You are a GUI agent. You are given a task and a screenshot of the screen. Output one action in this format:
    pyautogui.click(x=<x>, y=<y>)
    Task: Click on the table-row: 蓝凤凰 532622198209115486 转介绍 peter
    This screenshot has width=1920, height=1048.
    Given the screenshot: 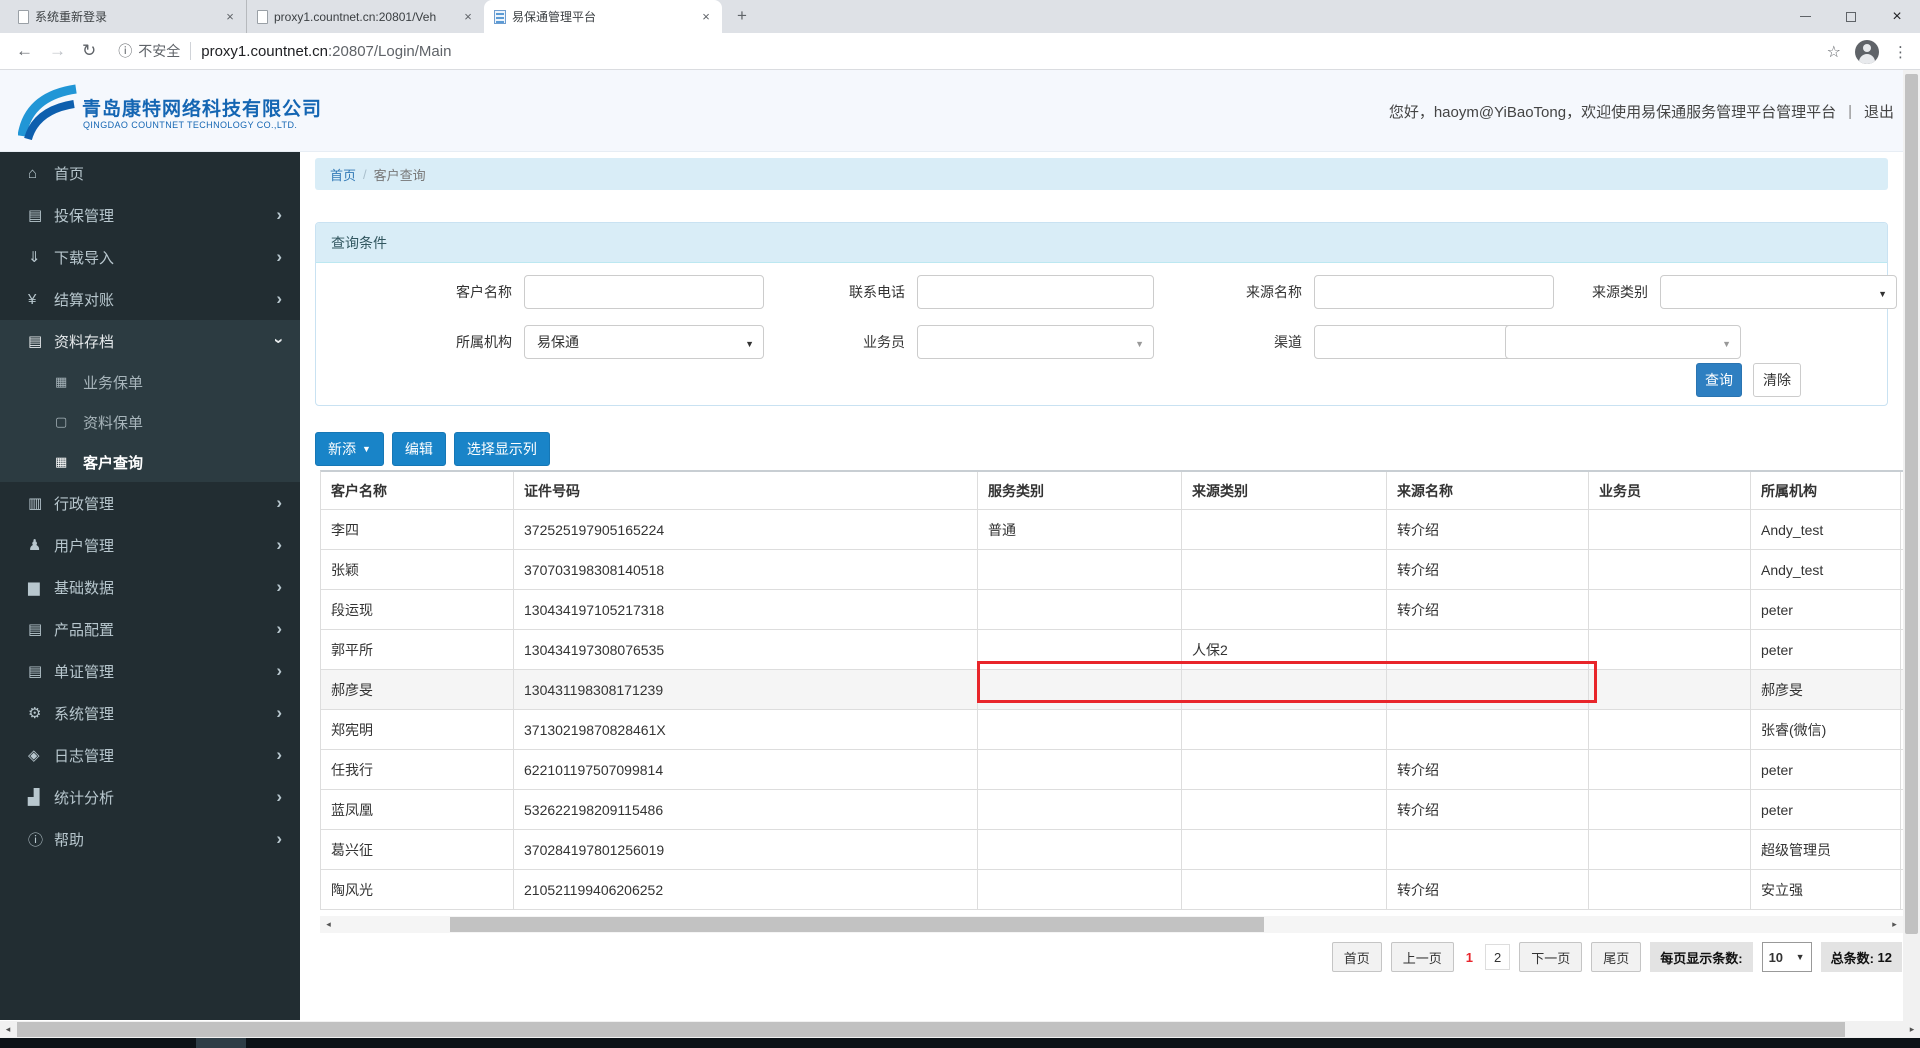 What is the action you would take?
    pyautogui.click(x=1112, y=810)
    